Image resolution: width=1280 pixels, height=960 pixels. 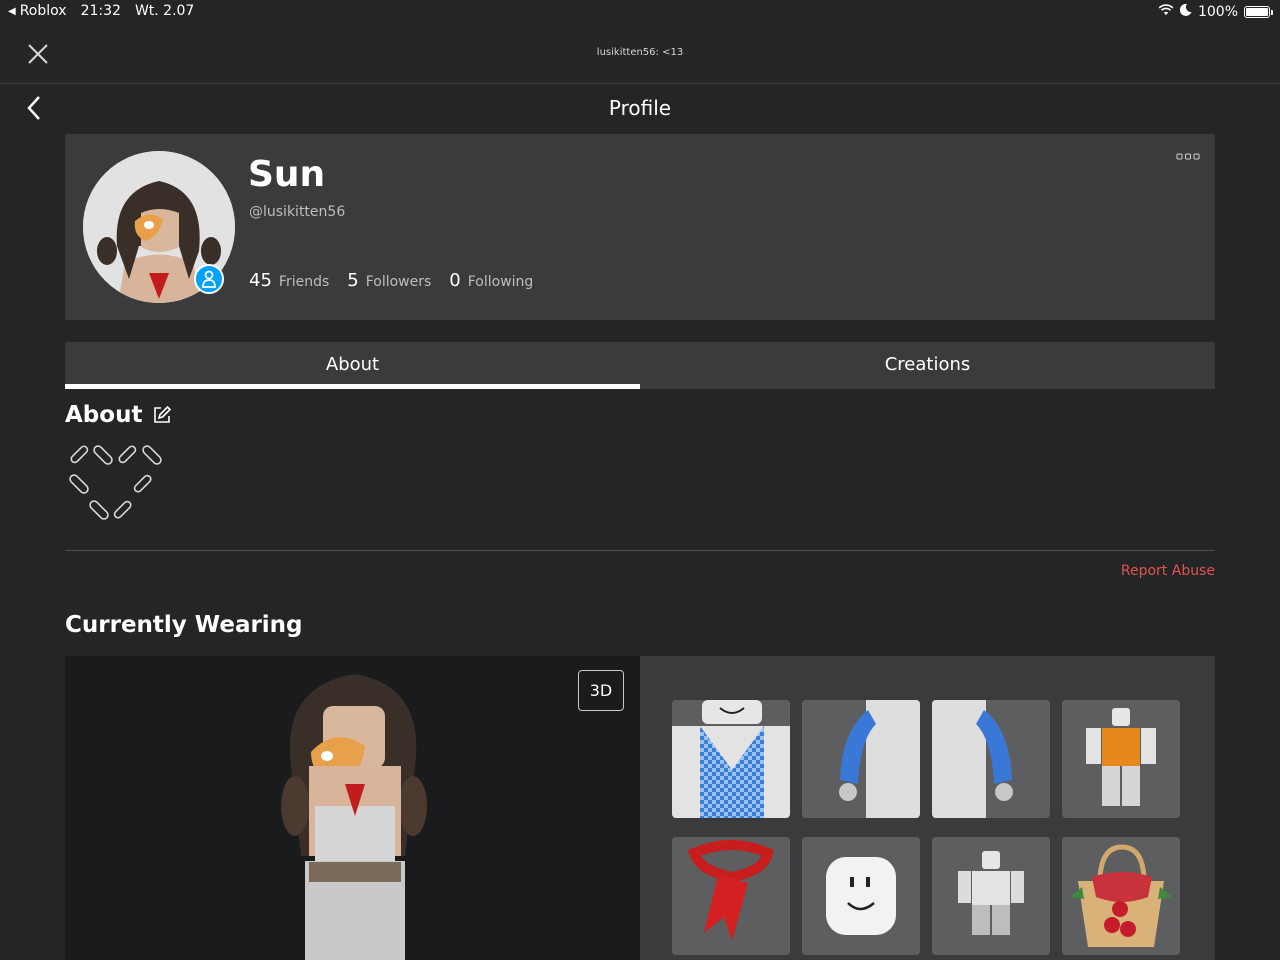 I want to click on battery-fill, so click(x=1257, y=11).